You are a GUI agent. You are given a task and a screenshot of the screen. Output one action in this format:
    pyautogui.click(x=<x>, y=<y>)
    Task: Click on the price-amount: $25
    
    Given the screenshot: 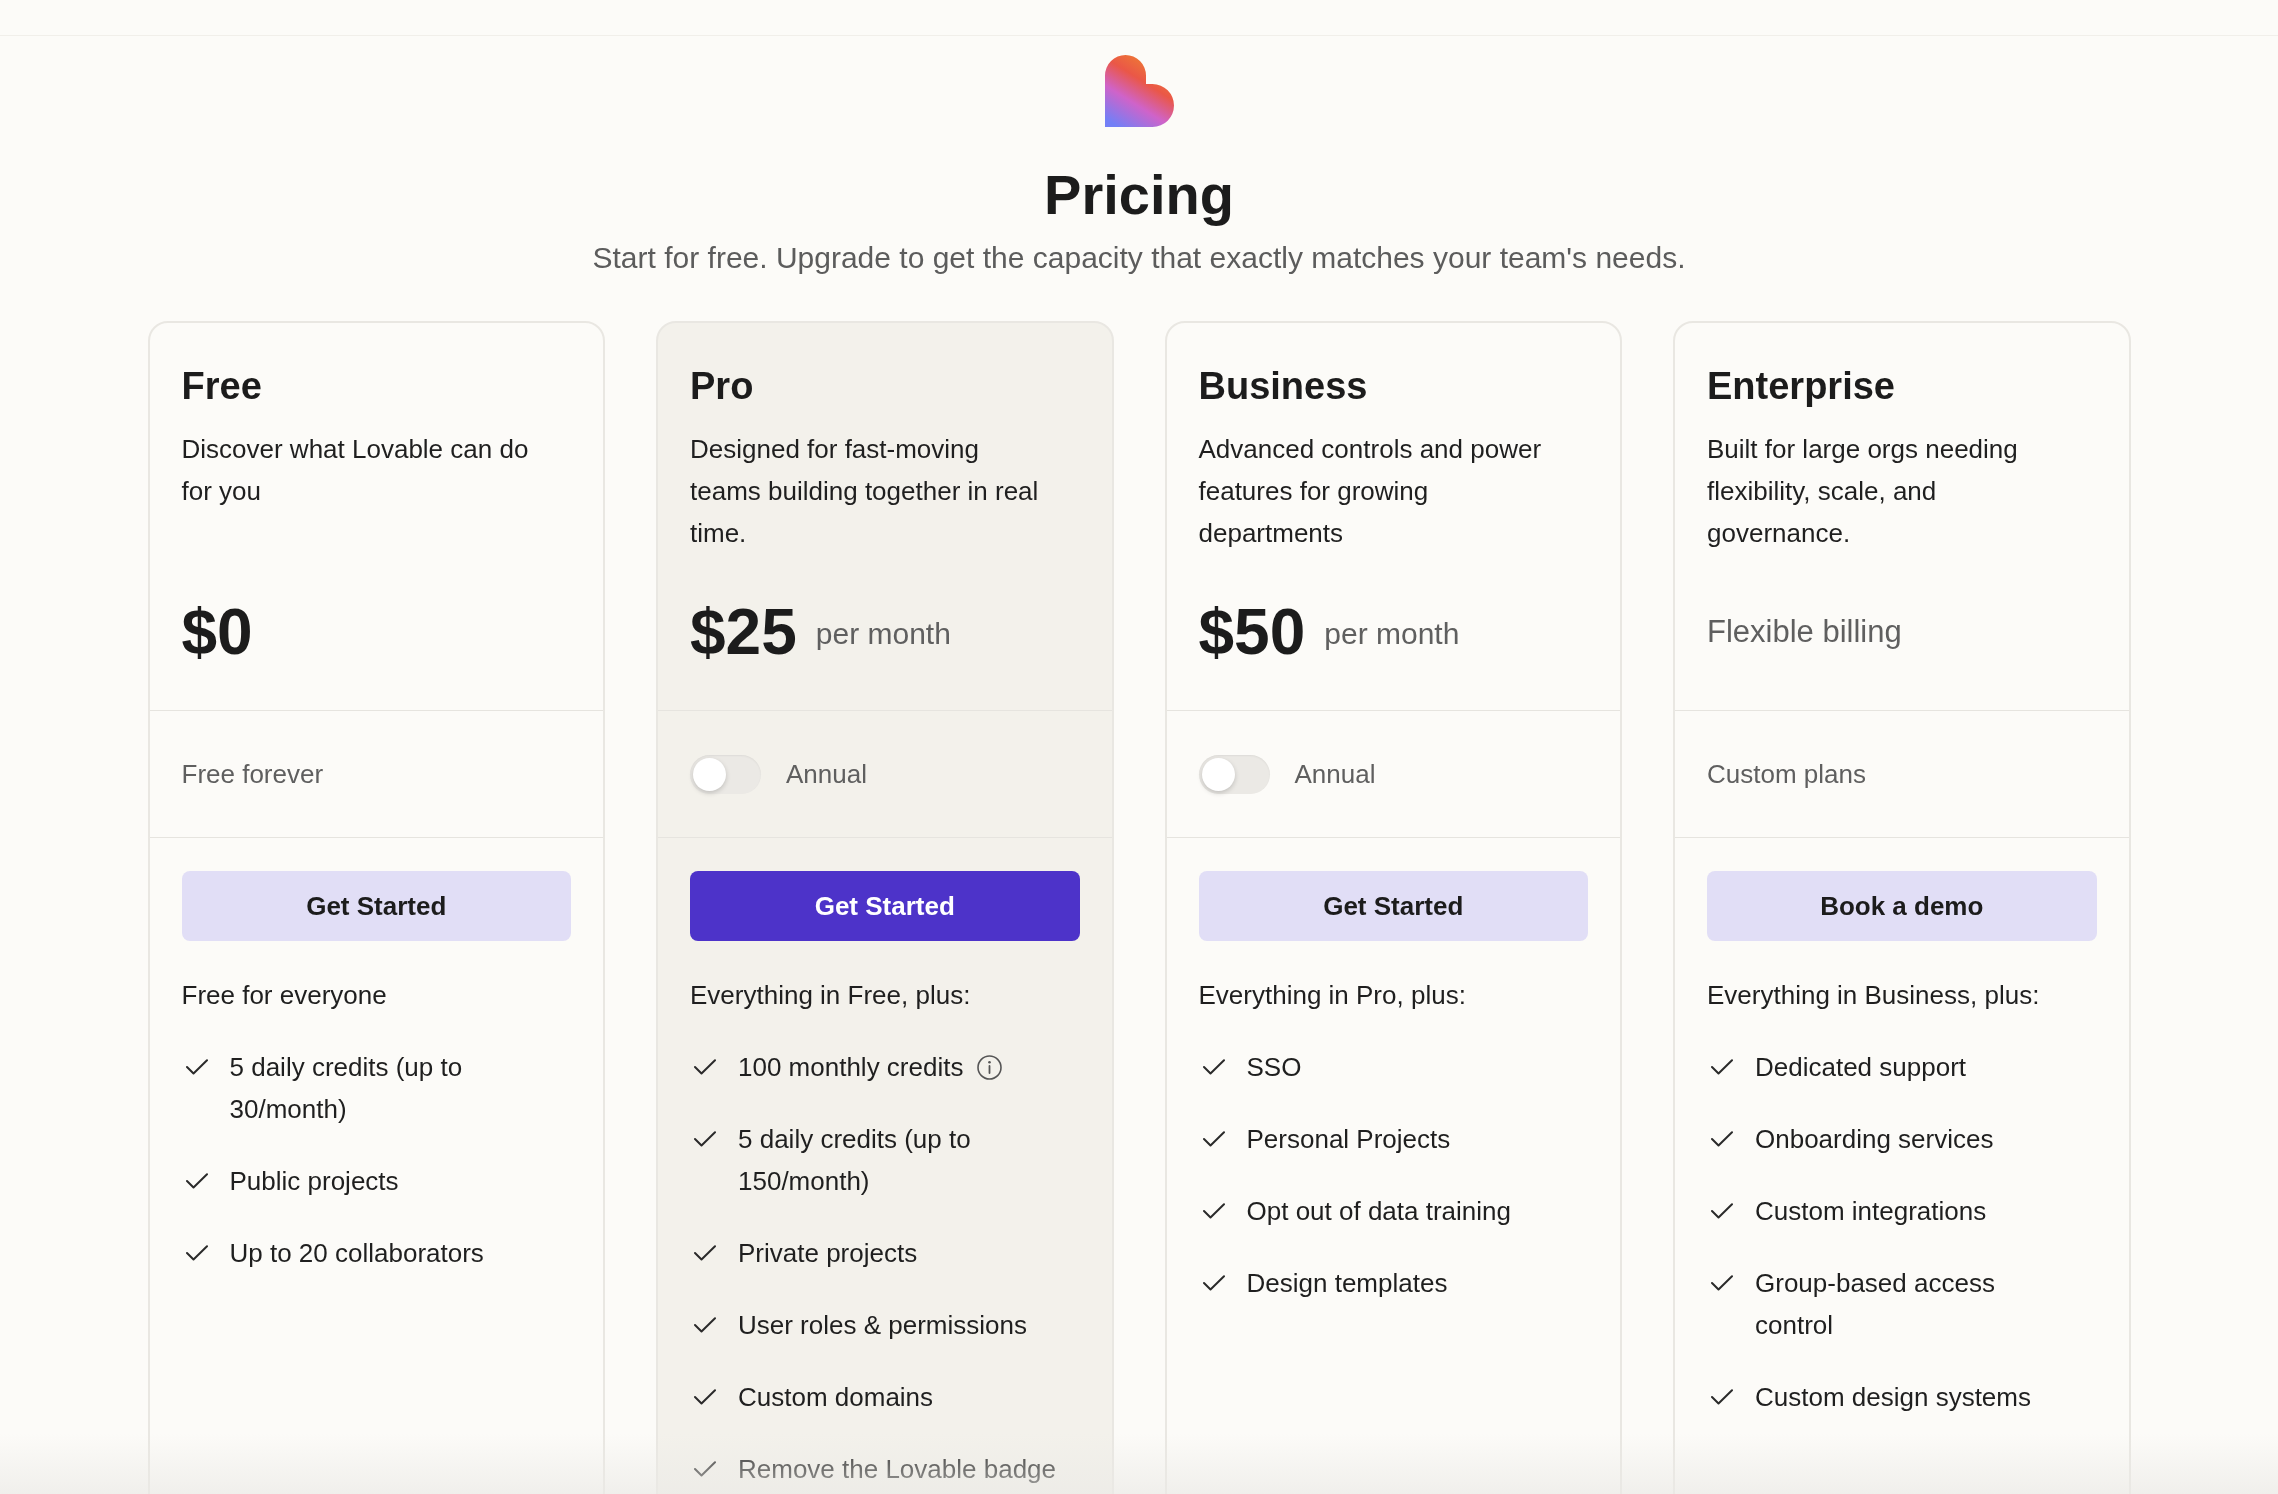 What is the action you would take?
    pyautogui.click(x=743, y=632)
    